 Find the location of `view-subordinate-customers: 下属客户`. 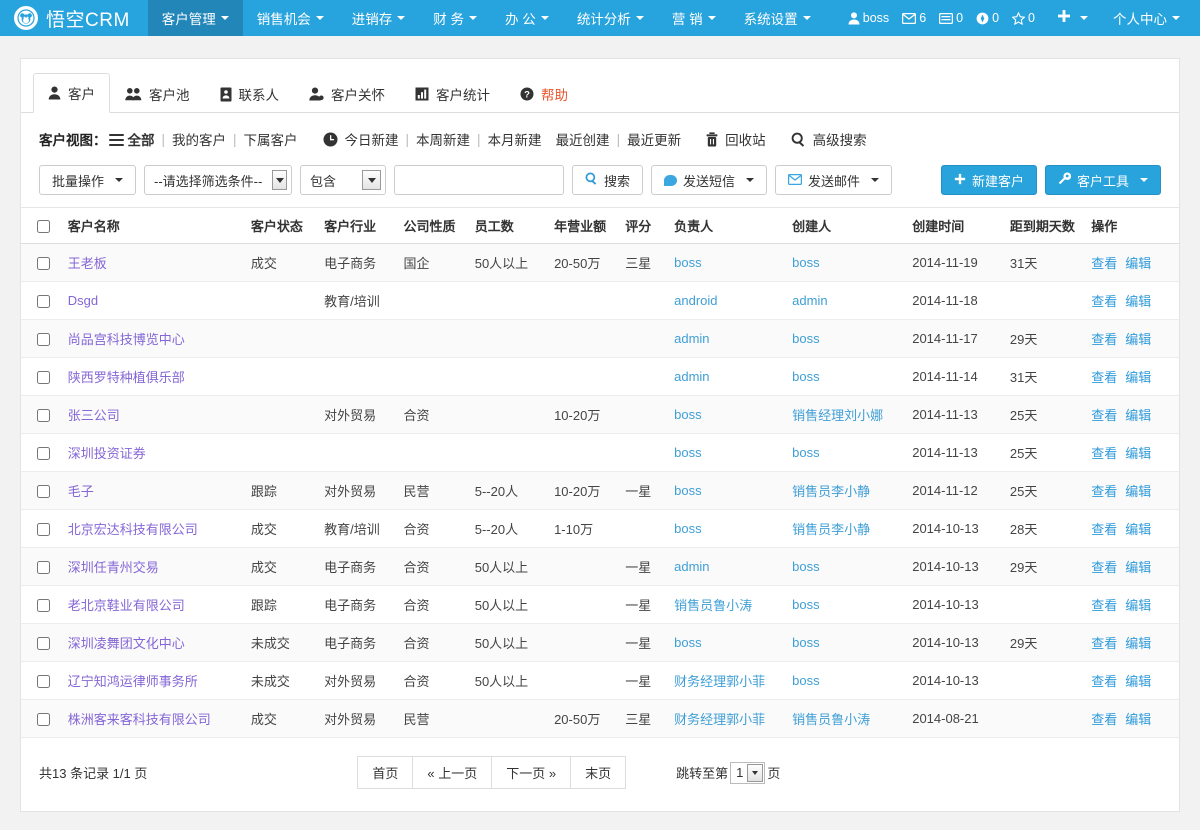

view-subordinate-customers: 下属客户 is located at coordinates (271, 139).